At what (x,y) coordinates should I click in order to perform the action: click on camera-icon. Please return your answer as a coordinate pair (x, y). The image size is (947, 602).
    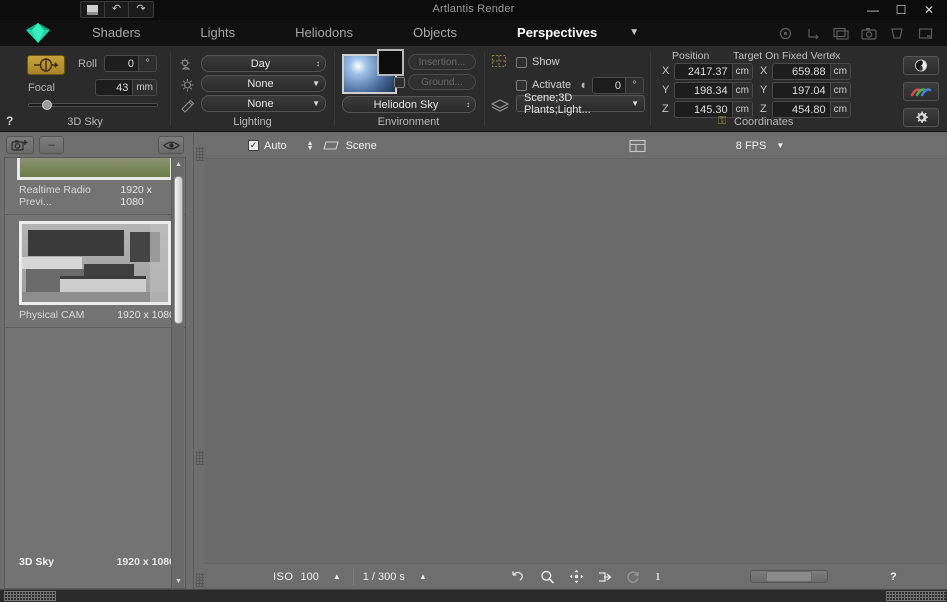
    Looking at the image, I should click on (869, 33).